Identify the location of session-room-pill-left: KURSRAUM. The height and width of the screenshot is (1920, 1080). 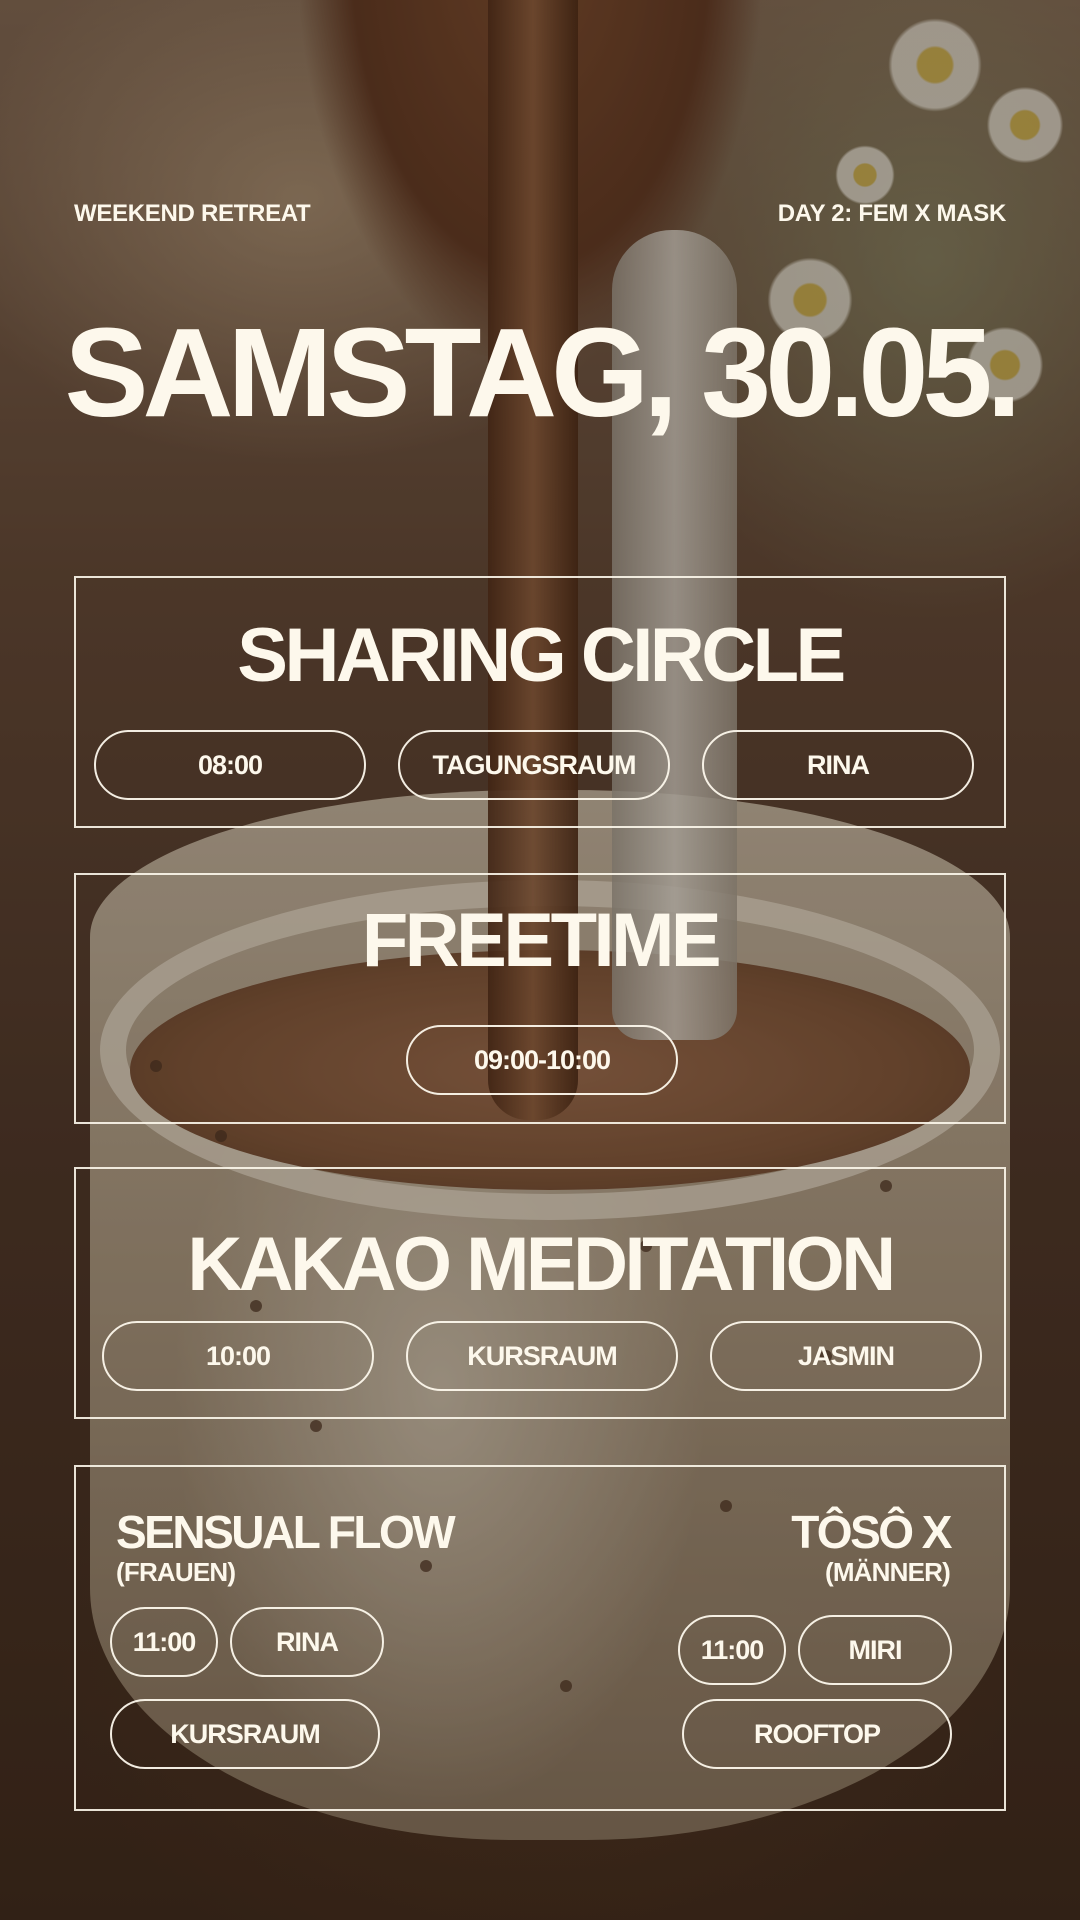
(245, 1734).